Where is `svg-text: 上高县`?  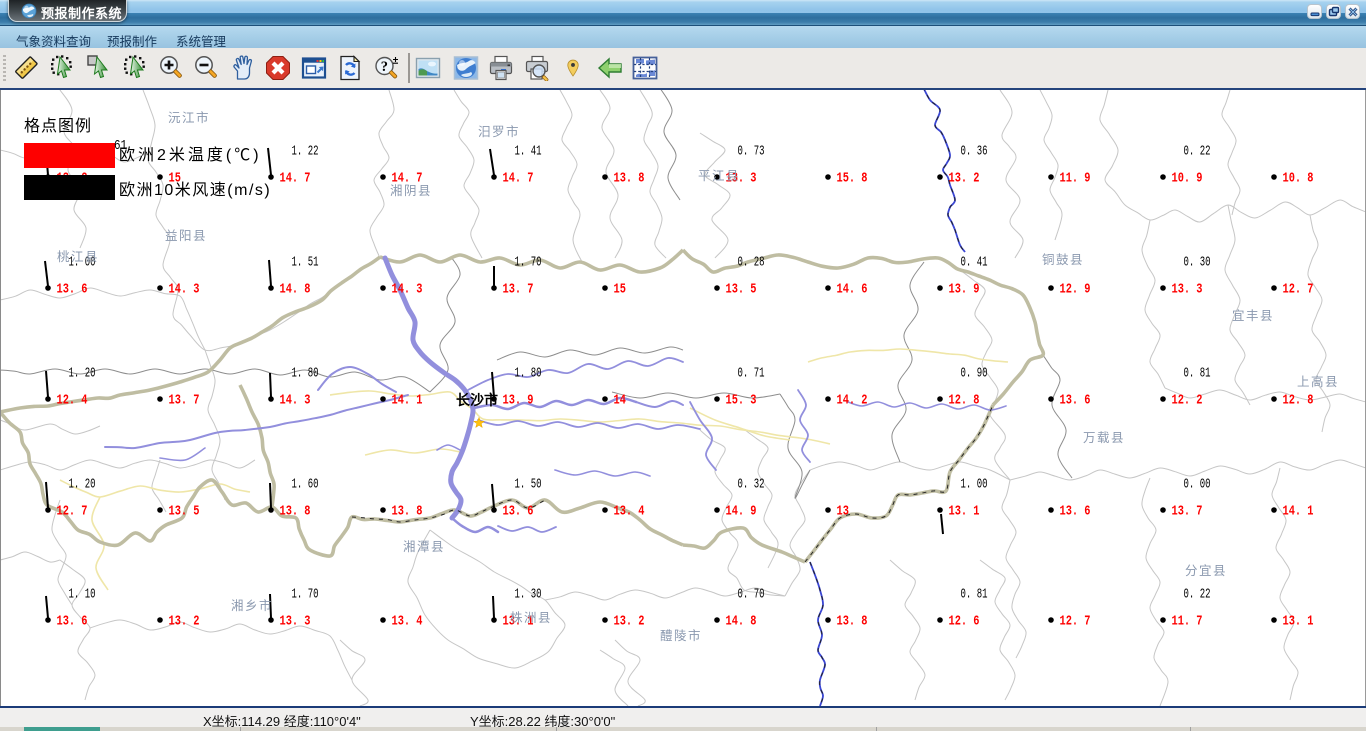
svg-text: 上高县 is located at coordinates (1318, 381).